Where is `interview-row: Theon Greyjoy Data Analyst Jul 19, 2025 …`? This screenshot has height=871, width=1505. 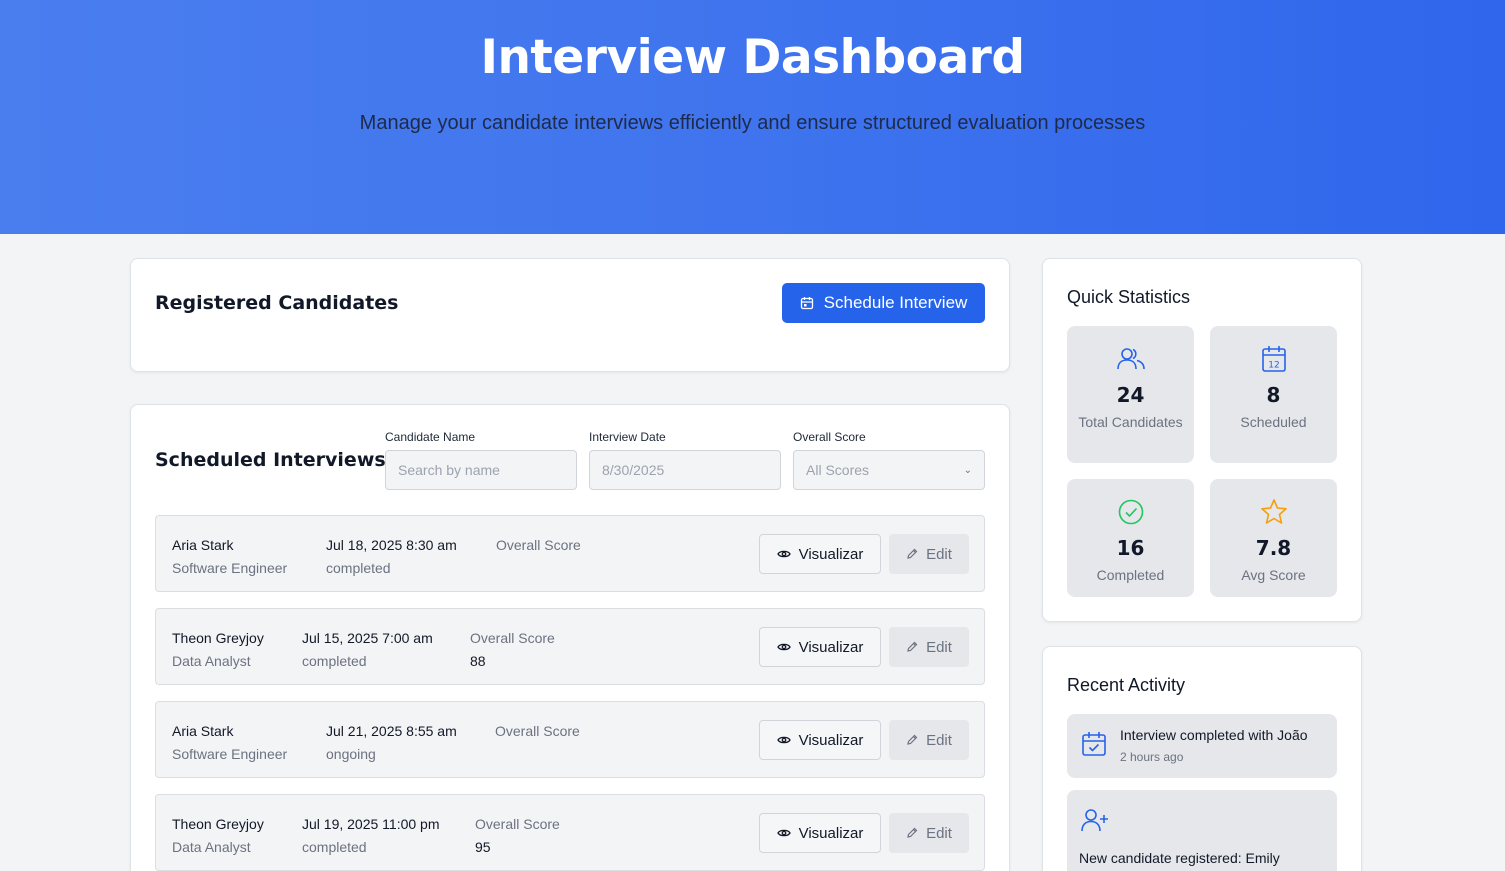 interview-row: Theon Greyjoy Data Analyst Jul 19, 2025 … is located at coordinates (570, 832).